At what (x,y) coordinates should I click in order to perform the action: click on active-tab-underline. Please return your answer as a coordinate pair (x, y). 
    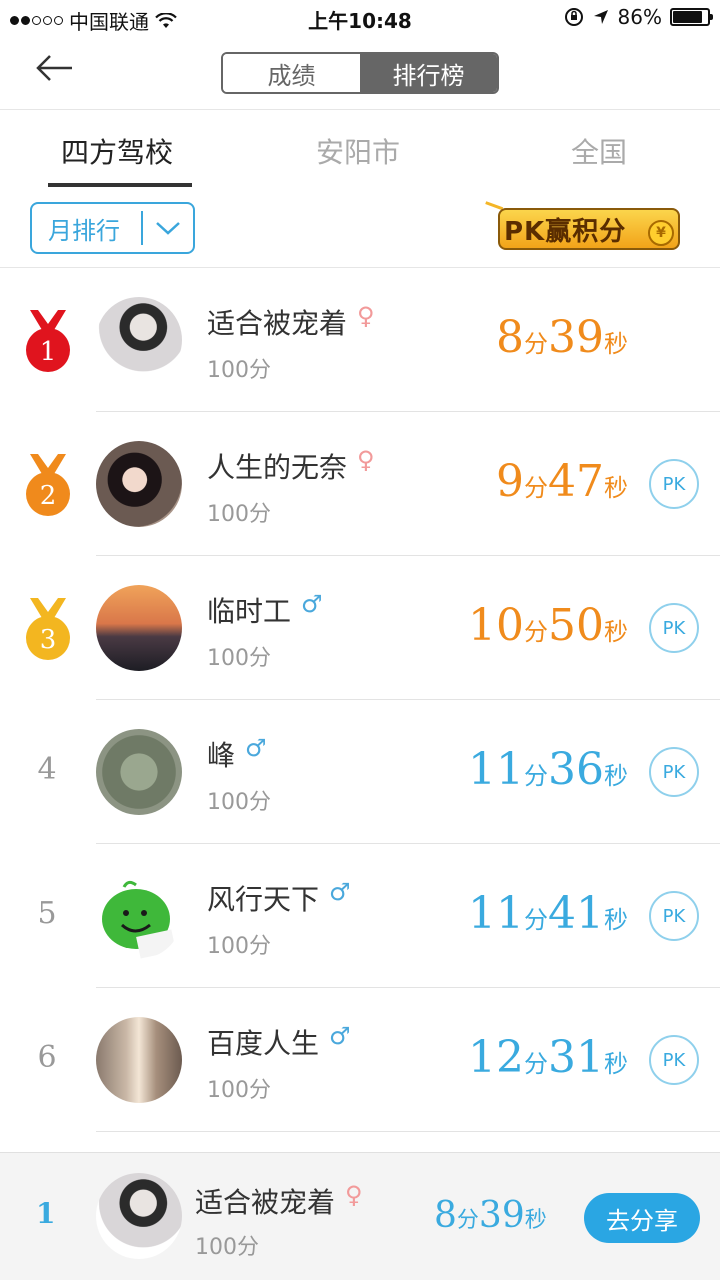
    Looking at the image, I should click on (120, 185).